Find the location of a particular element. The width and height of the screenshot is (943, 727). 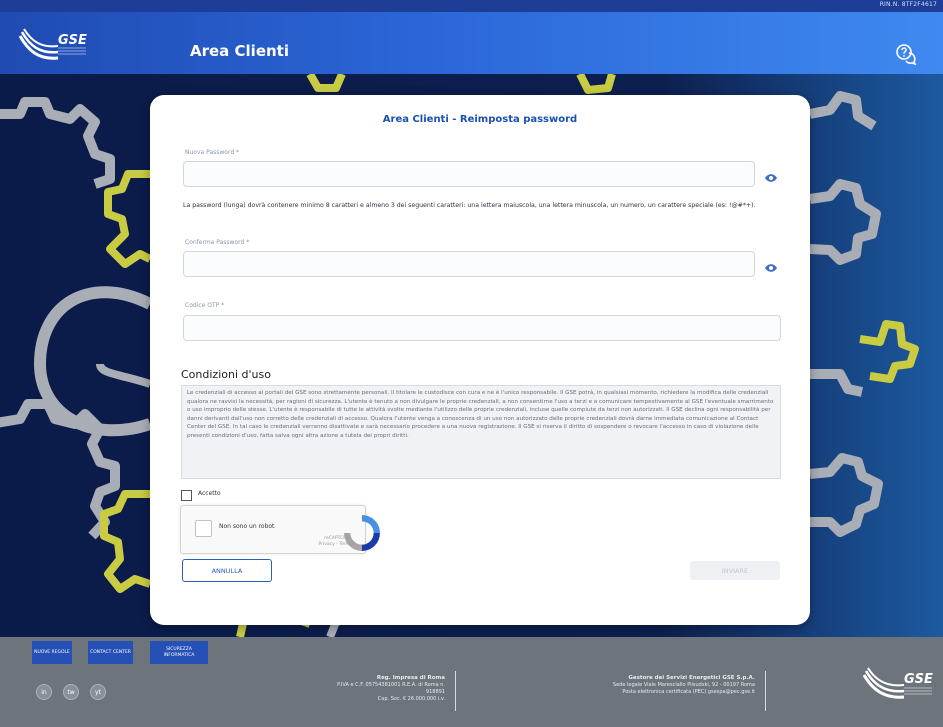

accept-label: Accetto is located at coordinates (209, 493).